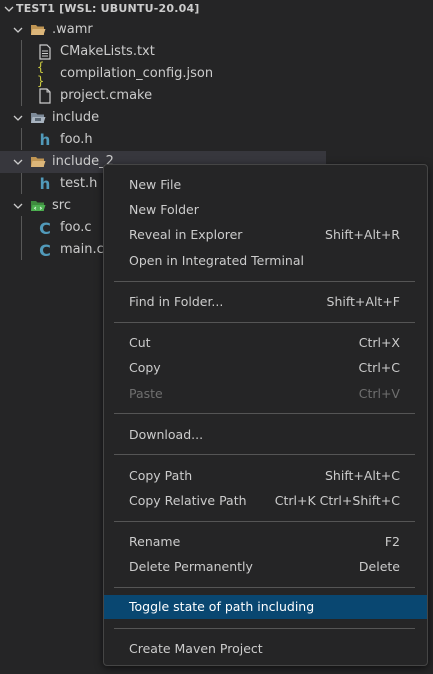 This screenshot has height=674, width=433. Describe the element at coordinates (265, 235) in the screenshot. I see `menu-item-reveal-in-explorer: Reveal in Explorer Shift+Alt+R` at that location.